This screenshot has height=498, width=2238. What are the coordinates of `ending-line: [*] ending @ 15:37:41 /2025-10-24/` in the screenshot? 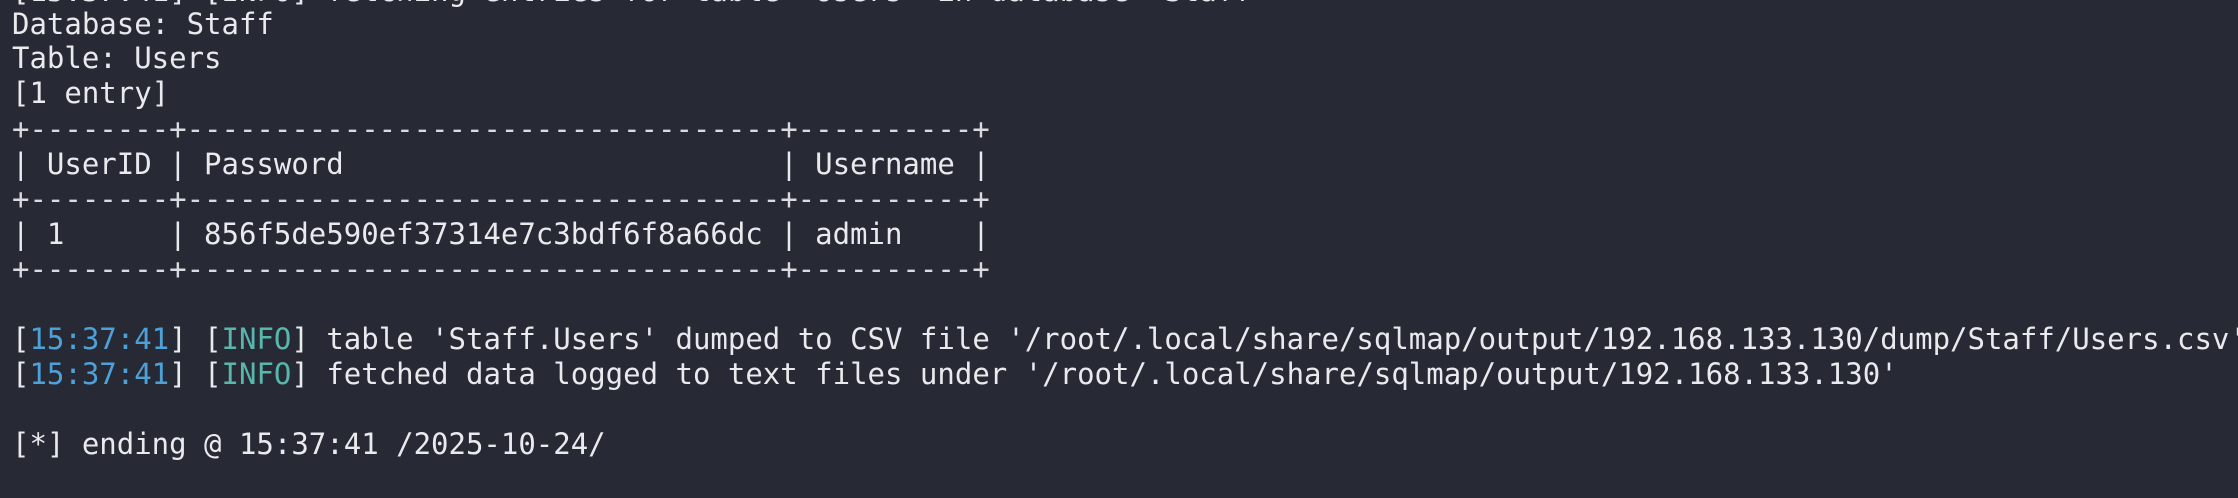 It's located at (309, 444).